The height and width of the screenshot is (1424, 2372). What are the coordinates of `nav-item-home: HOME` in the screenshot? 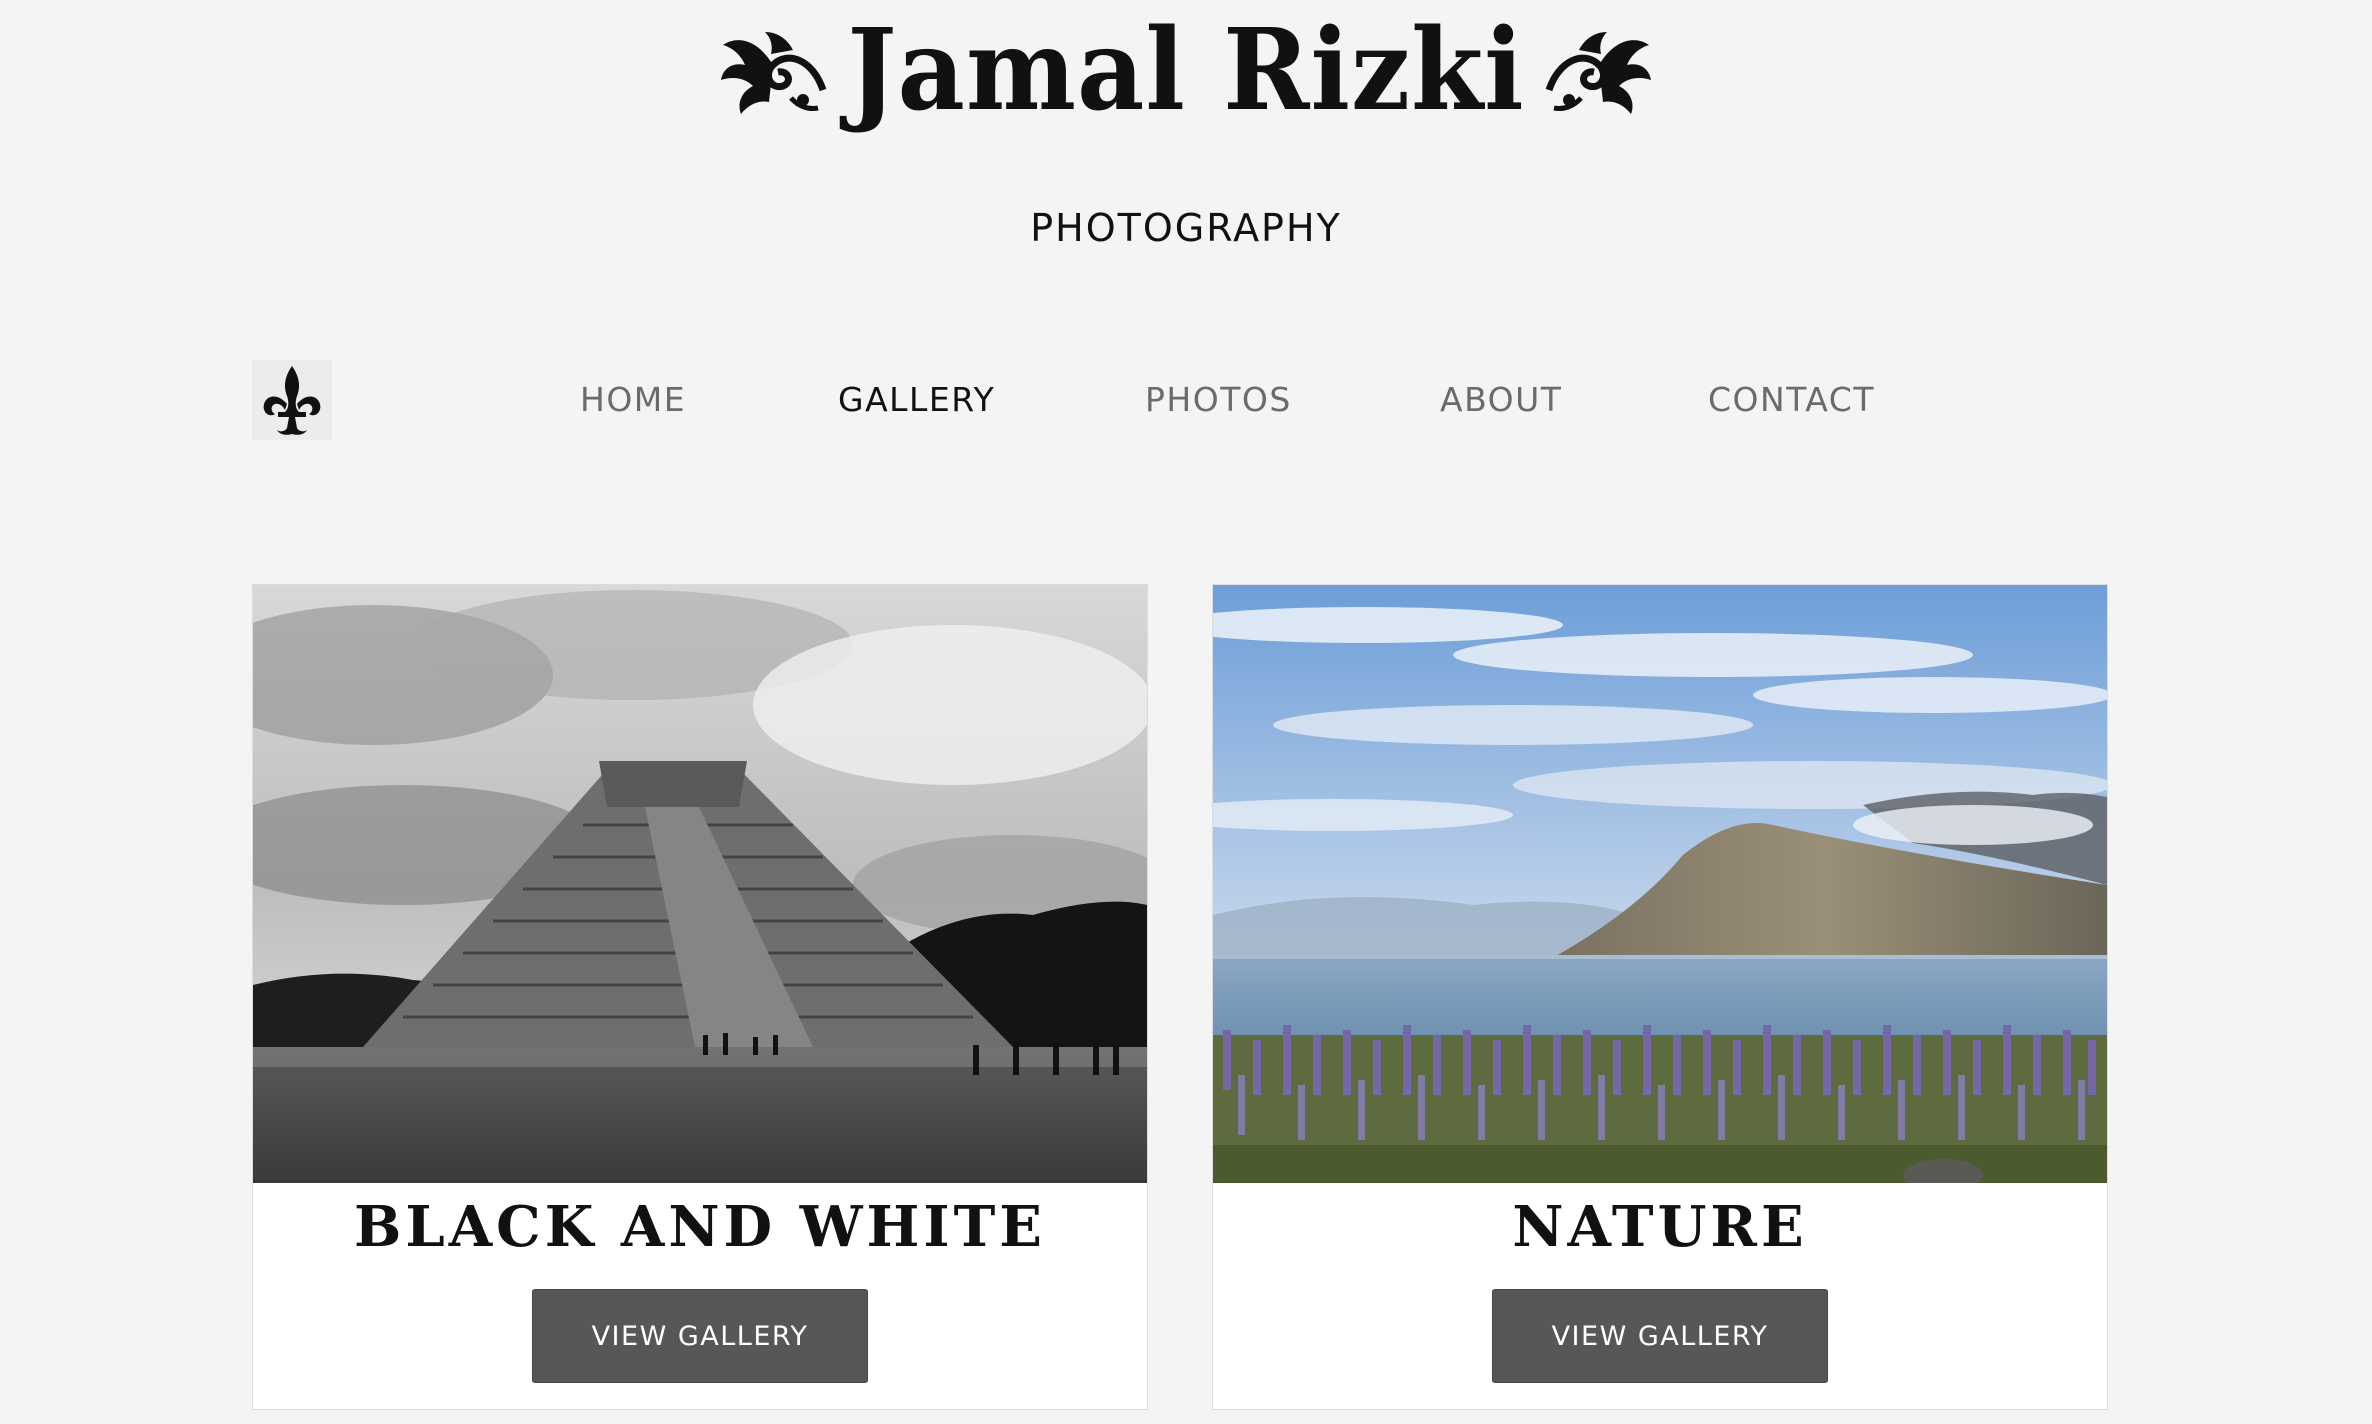 It's located at (633, 399).